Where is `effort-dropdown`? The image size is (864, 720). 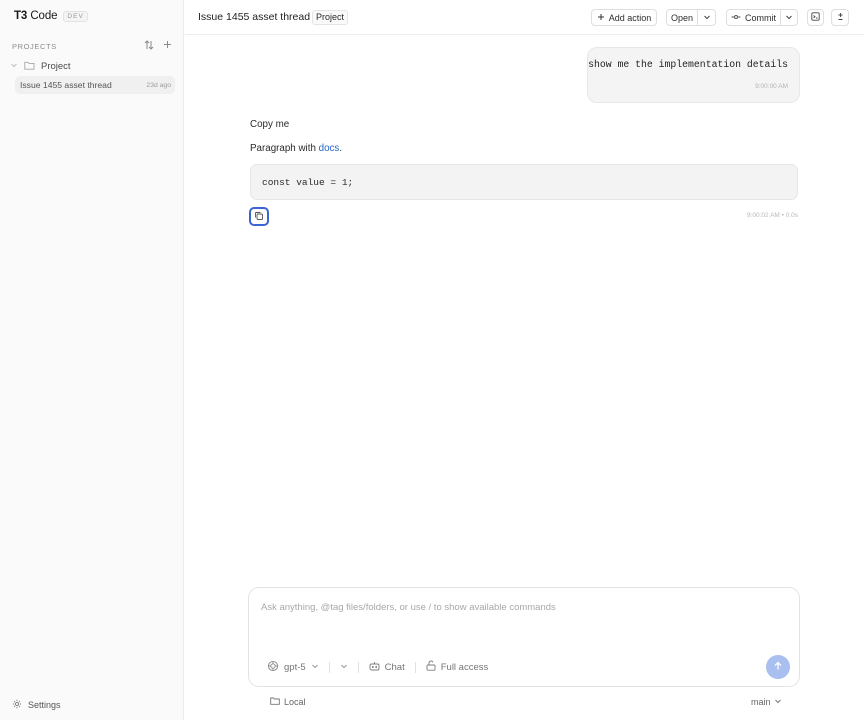 effort-dropdown is located at coordinates (344, 667).